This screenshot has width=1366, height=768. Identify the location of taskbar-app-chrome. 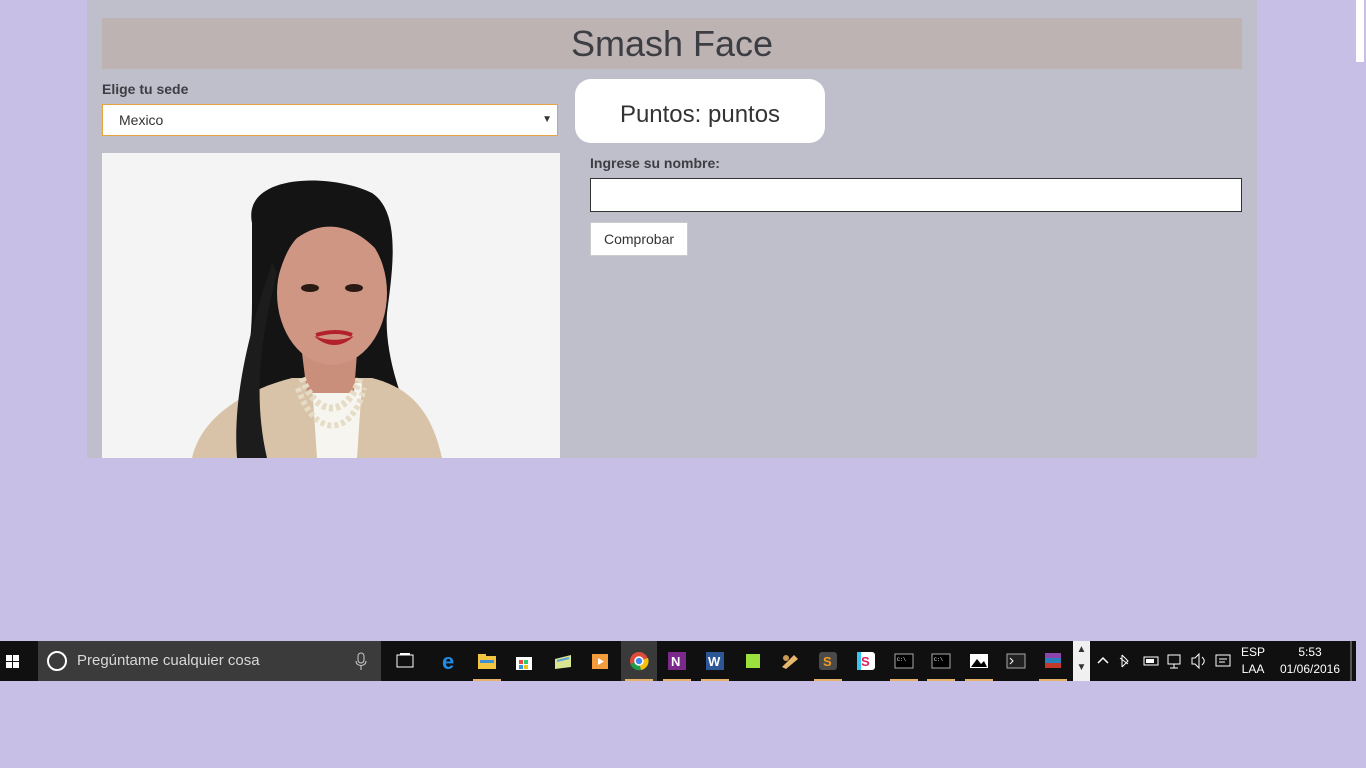
(639, 661).